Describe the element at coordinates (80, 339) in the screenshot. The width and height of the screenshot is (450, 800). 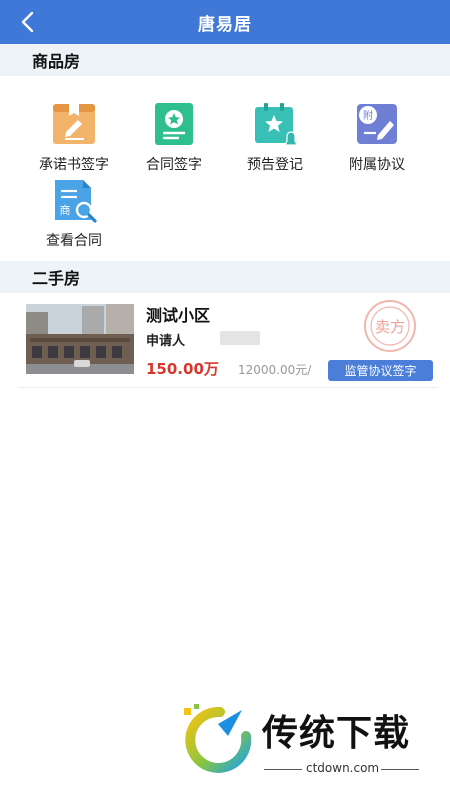
I see `listing-photo` at that location.